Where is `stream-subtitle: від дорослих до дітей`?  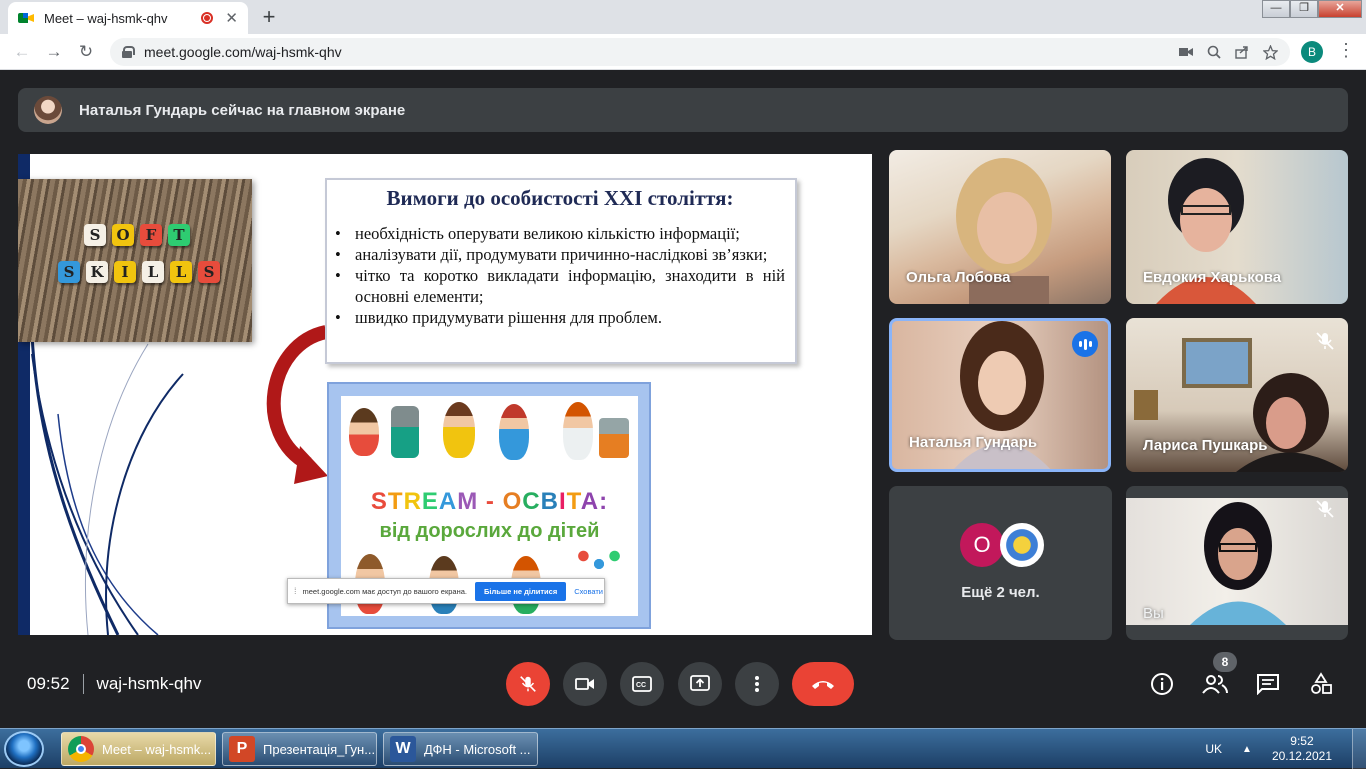
stream-subtitle: від дорослих до дітей is located at coordinates (489, 531).